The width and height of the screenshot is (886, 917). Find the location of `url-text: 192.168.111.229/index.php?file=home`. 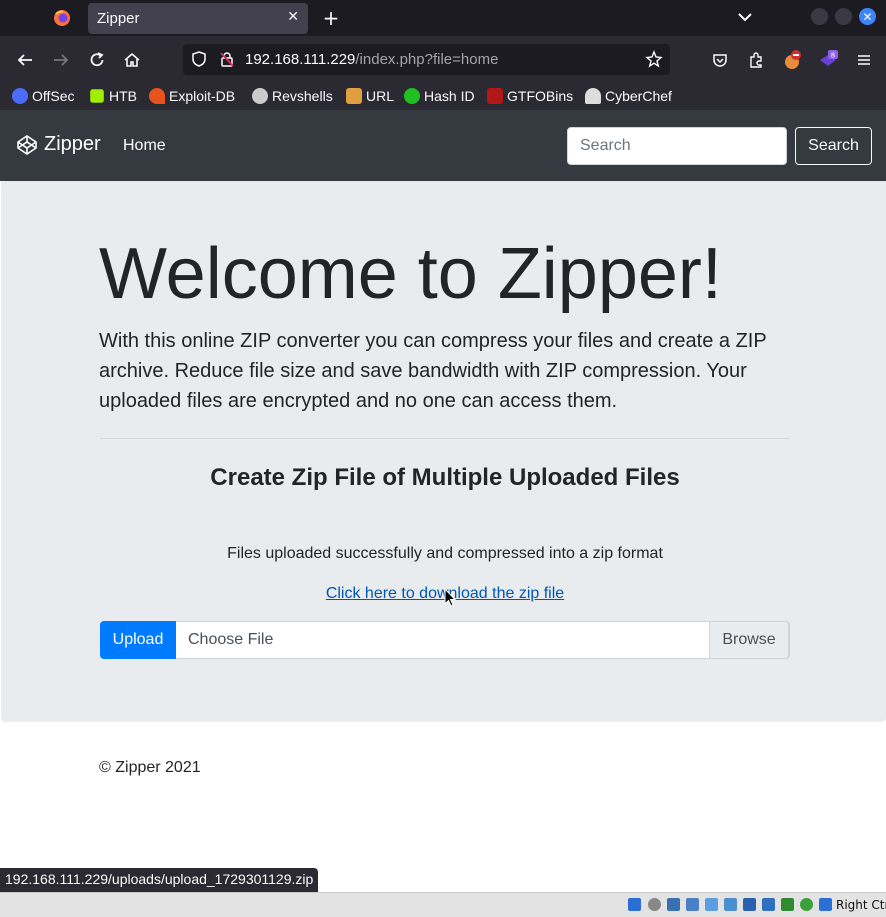

url-text: 192.168.111.229/index.php?file=home is located at coordinates (371, 59).